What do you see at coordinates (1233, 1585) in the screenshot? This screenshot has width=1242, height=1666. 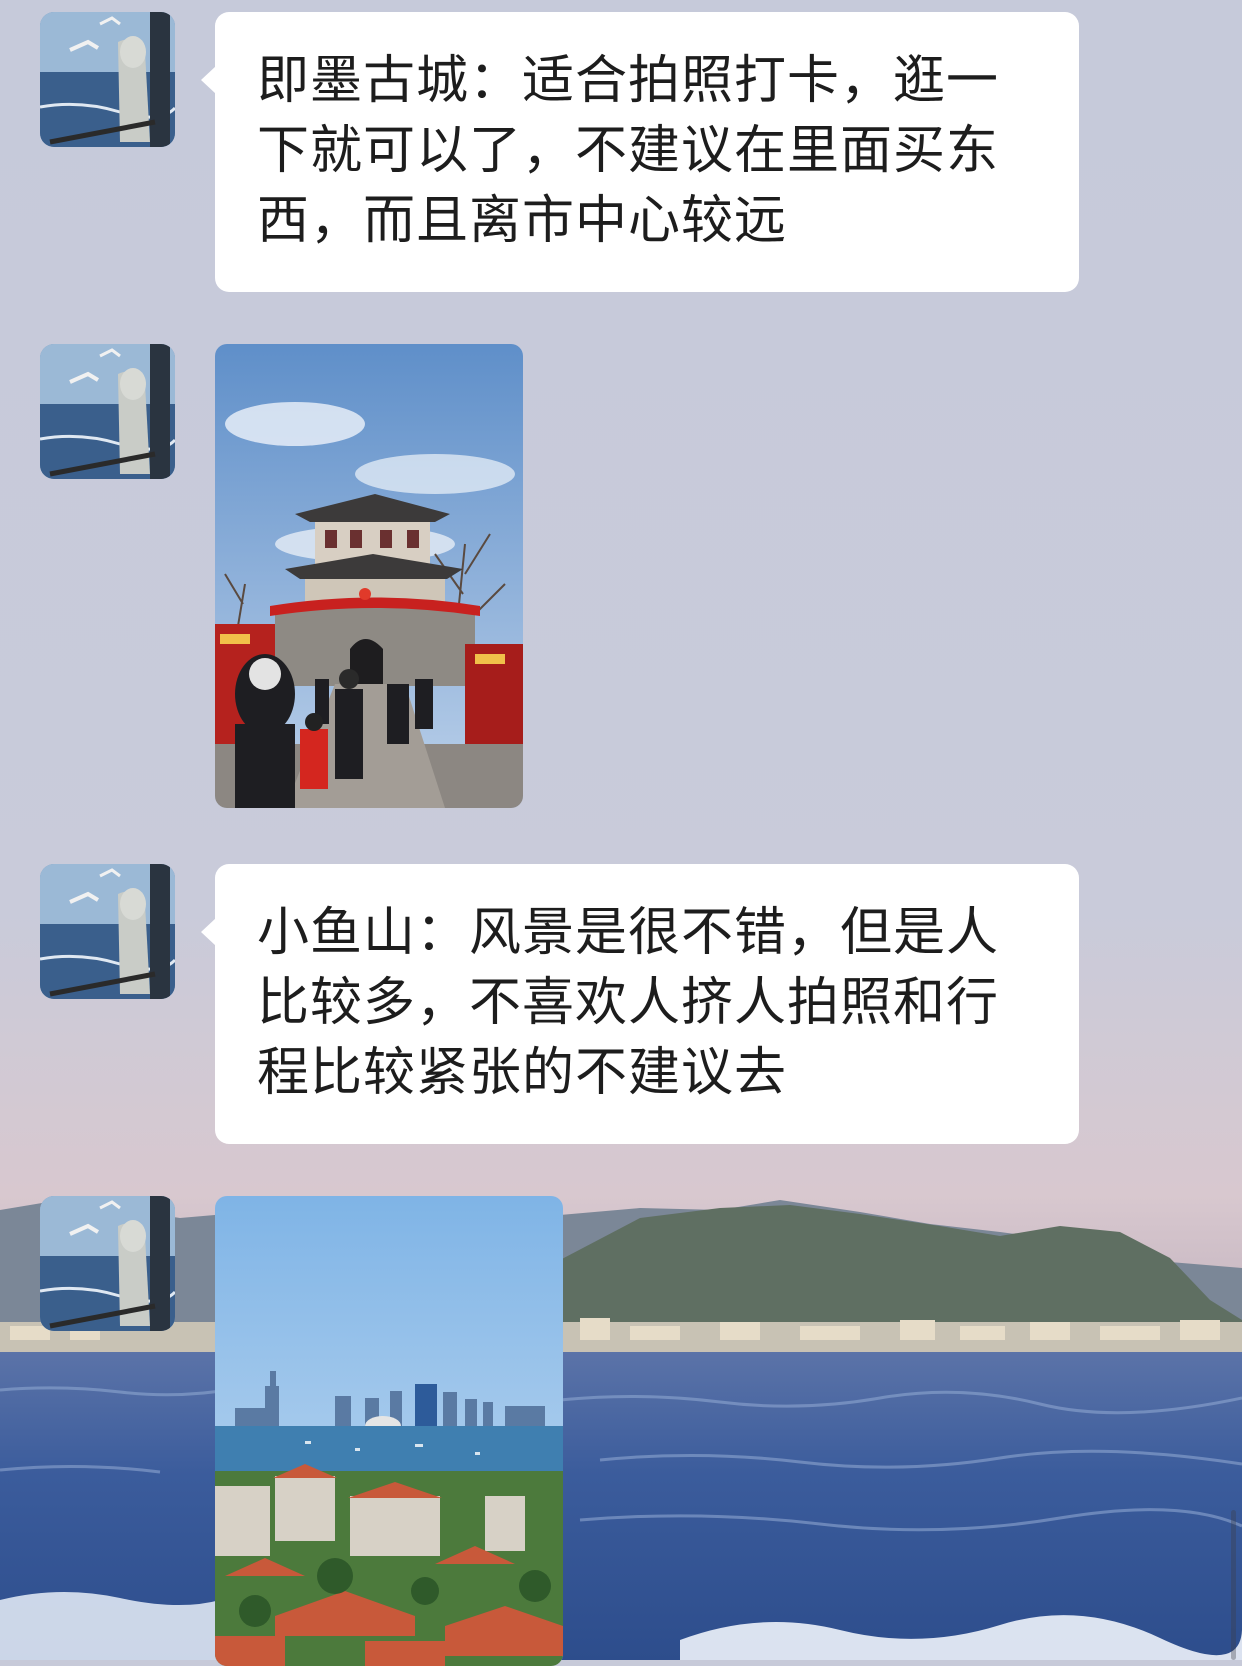 I see `scrollbar` at bounding box center [1233, 1585].